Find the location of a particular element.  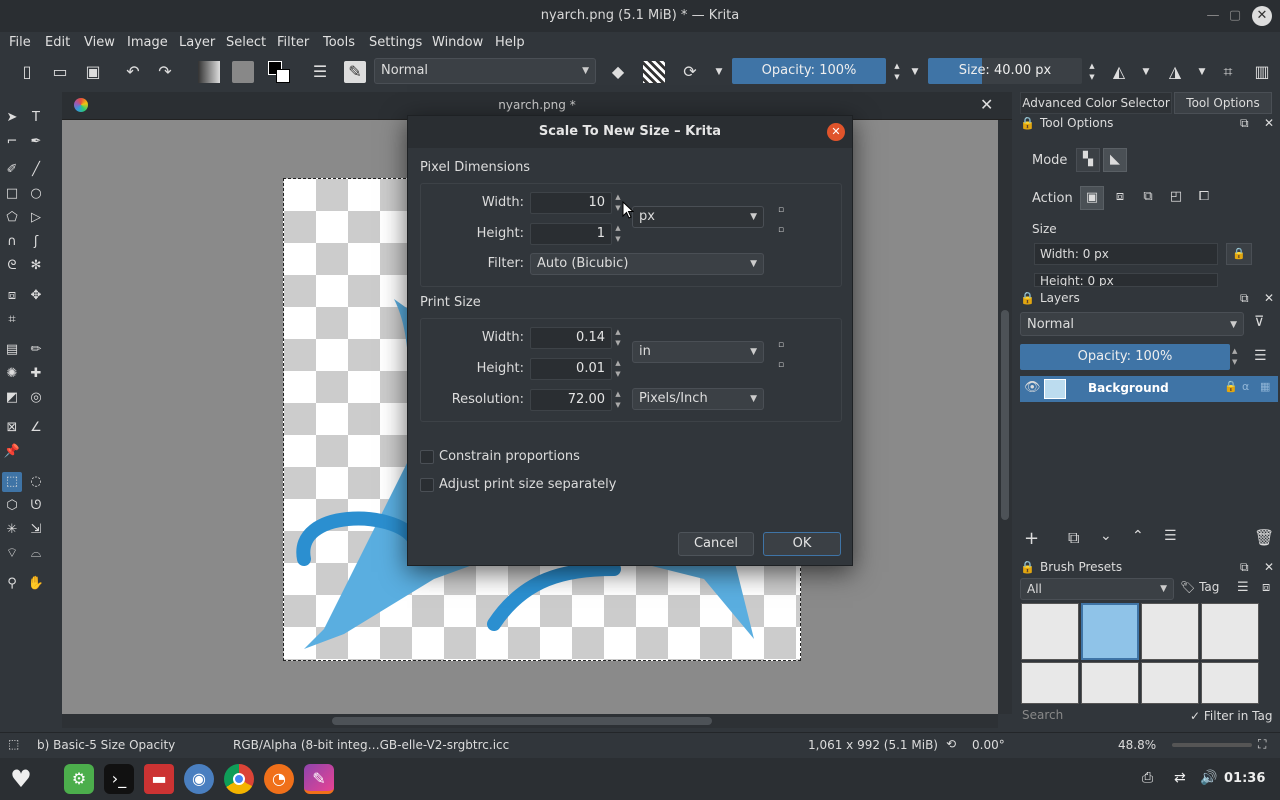

freehand-select-icon: ᘎ is located at coordinates (36, 506).